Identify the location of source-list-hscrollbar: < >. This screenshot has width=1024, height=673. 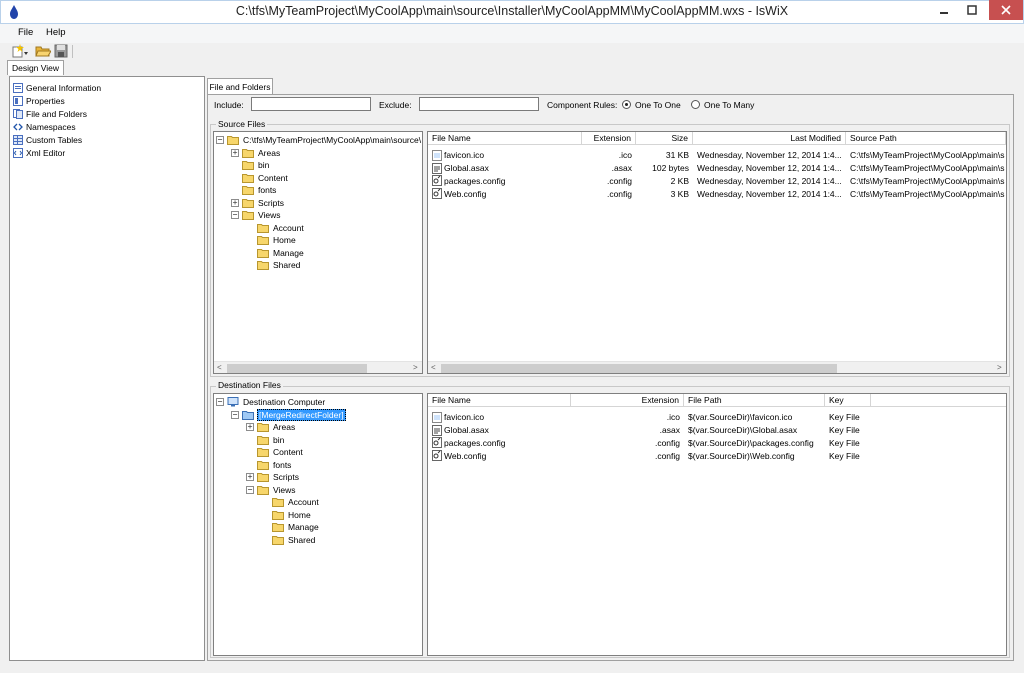
(717, 367).